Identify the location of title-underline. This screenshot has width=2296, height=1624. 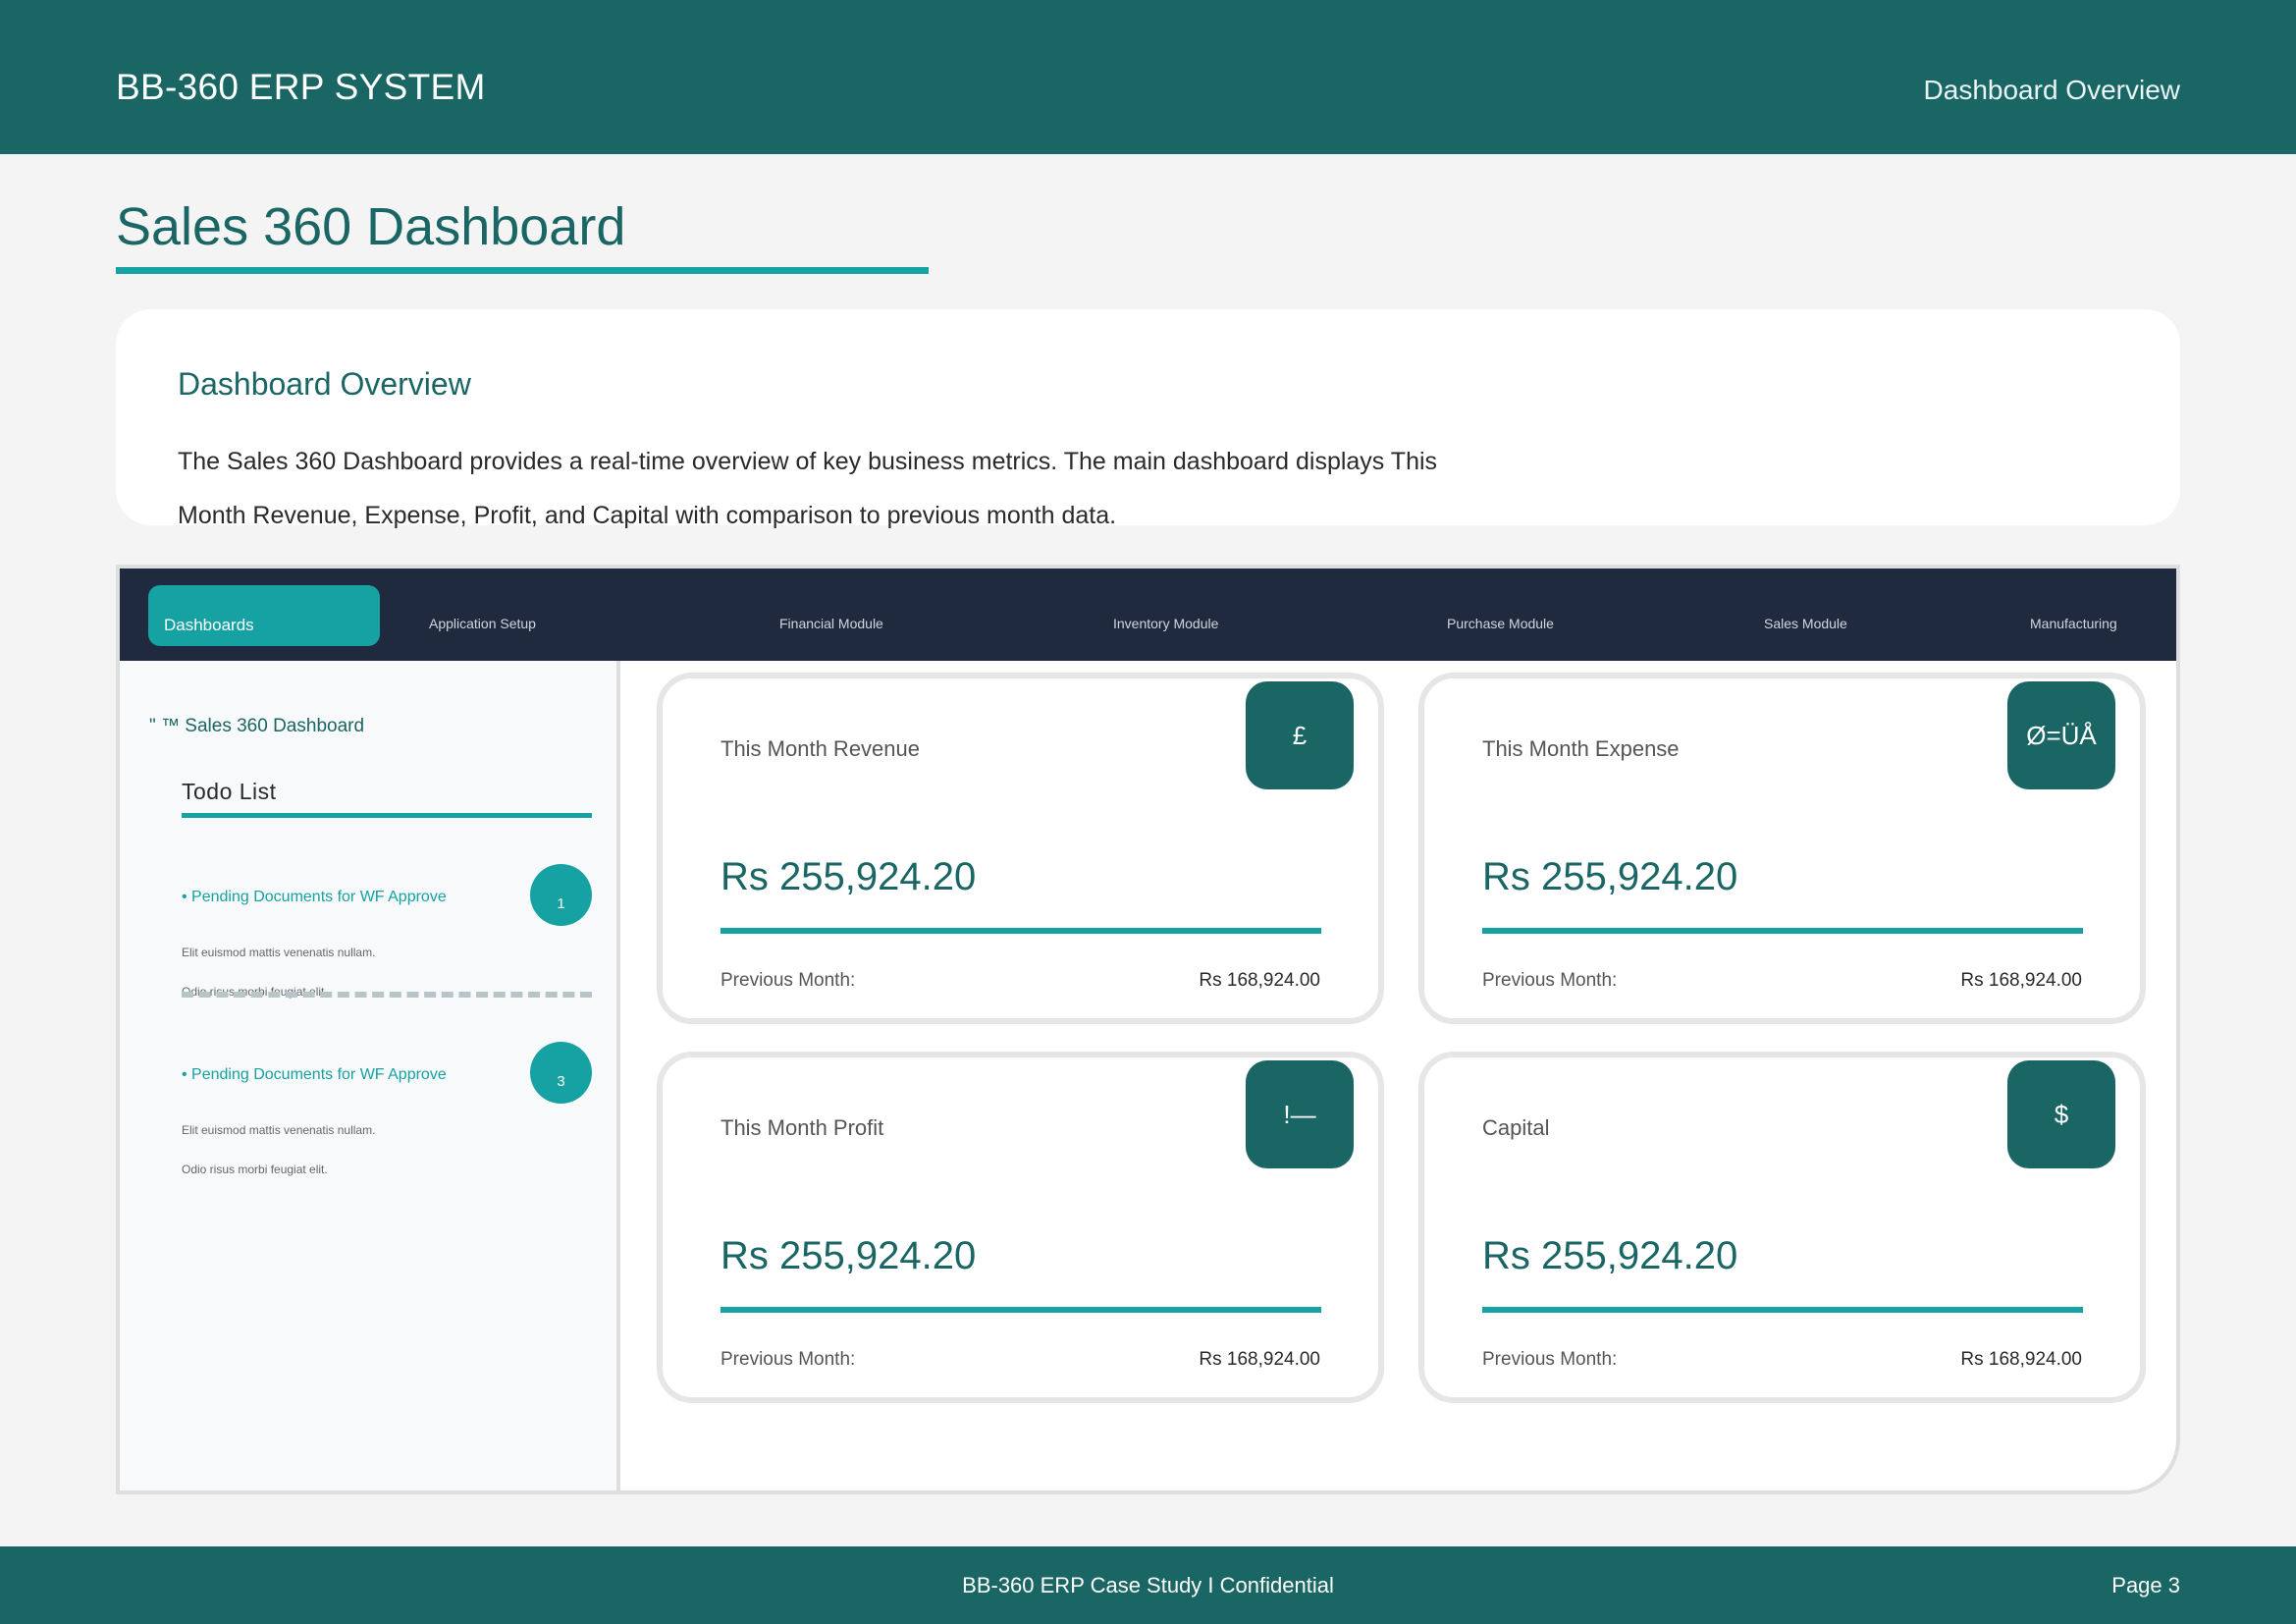
(522, 270).